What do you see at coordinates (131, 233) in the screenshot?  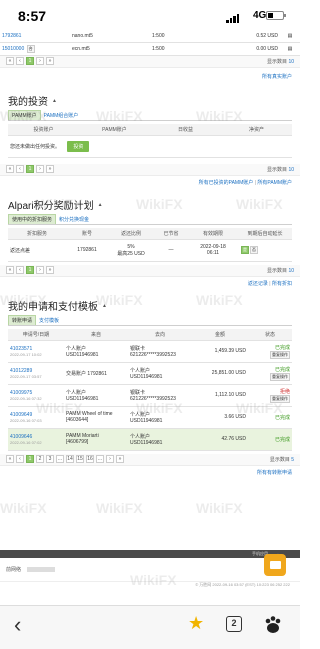 I see `col-header: 返还比例` at bounding box center [131, 233].